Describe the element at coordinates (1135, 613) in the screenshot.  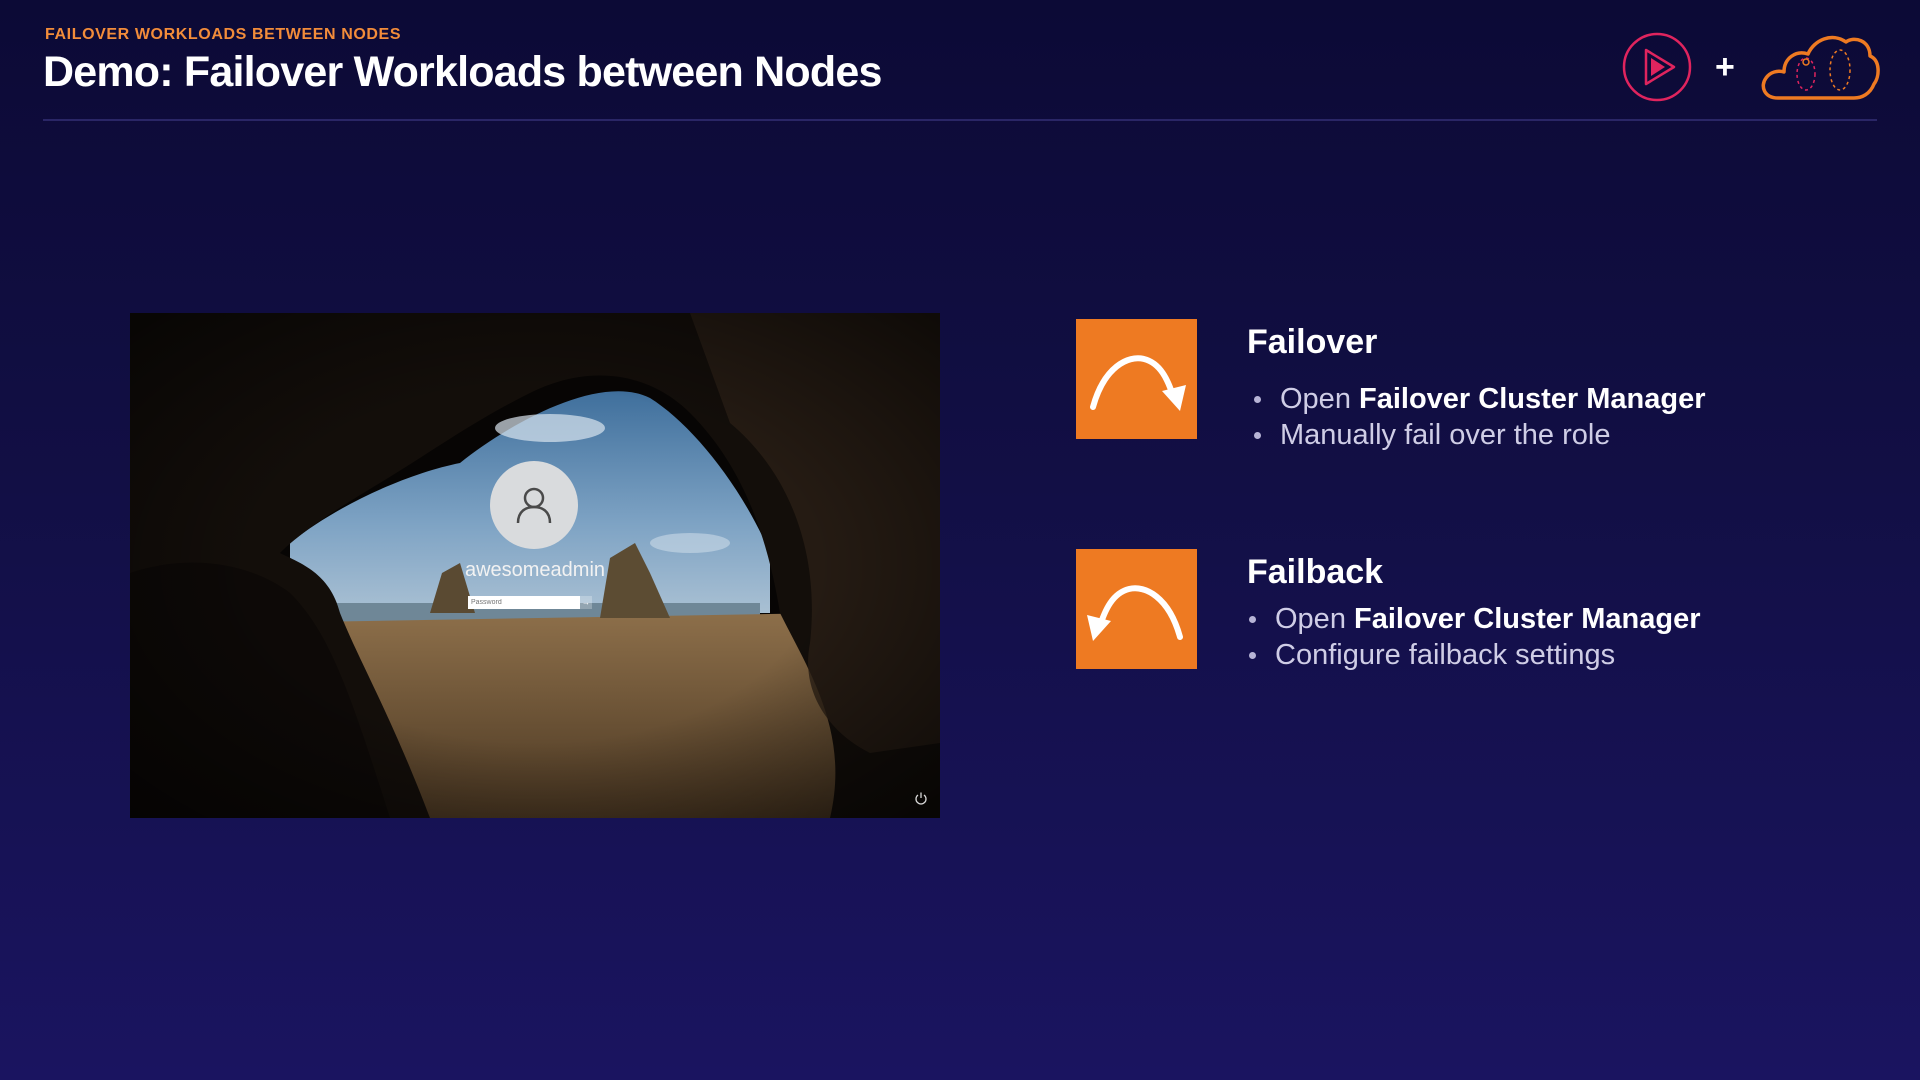
I see `arrow-curve-left-icon` at that location.